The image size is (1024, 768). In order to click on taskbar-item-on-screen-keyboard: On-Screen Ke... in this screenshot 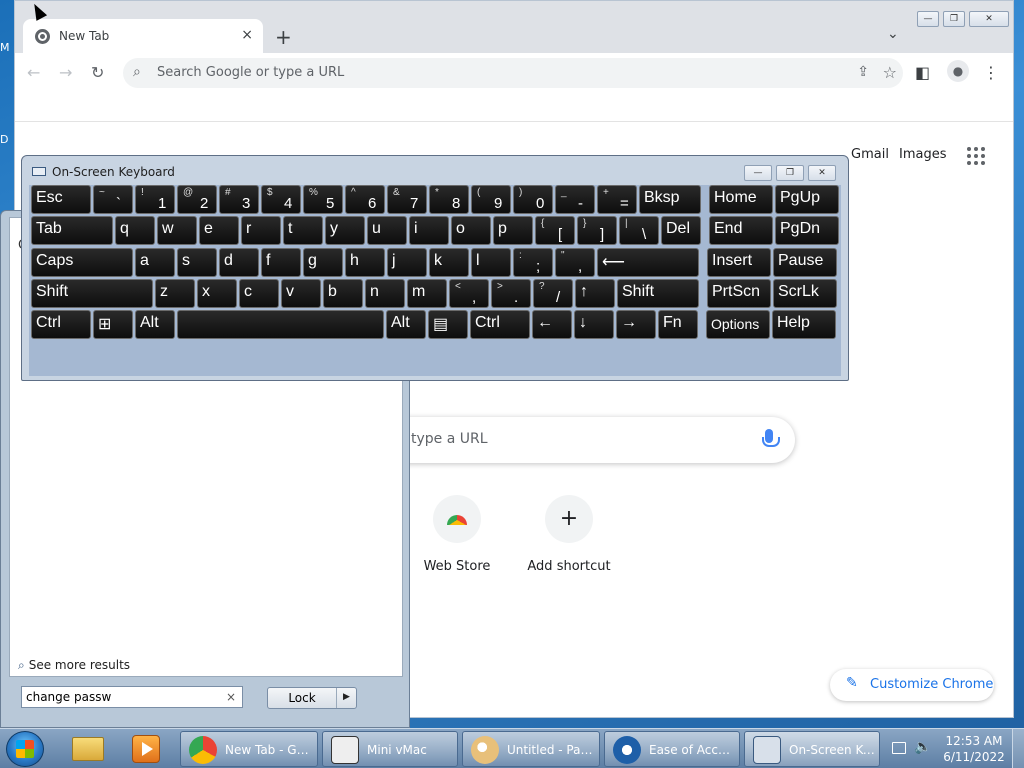, I will do `click(812, 749)`.